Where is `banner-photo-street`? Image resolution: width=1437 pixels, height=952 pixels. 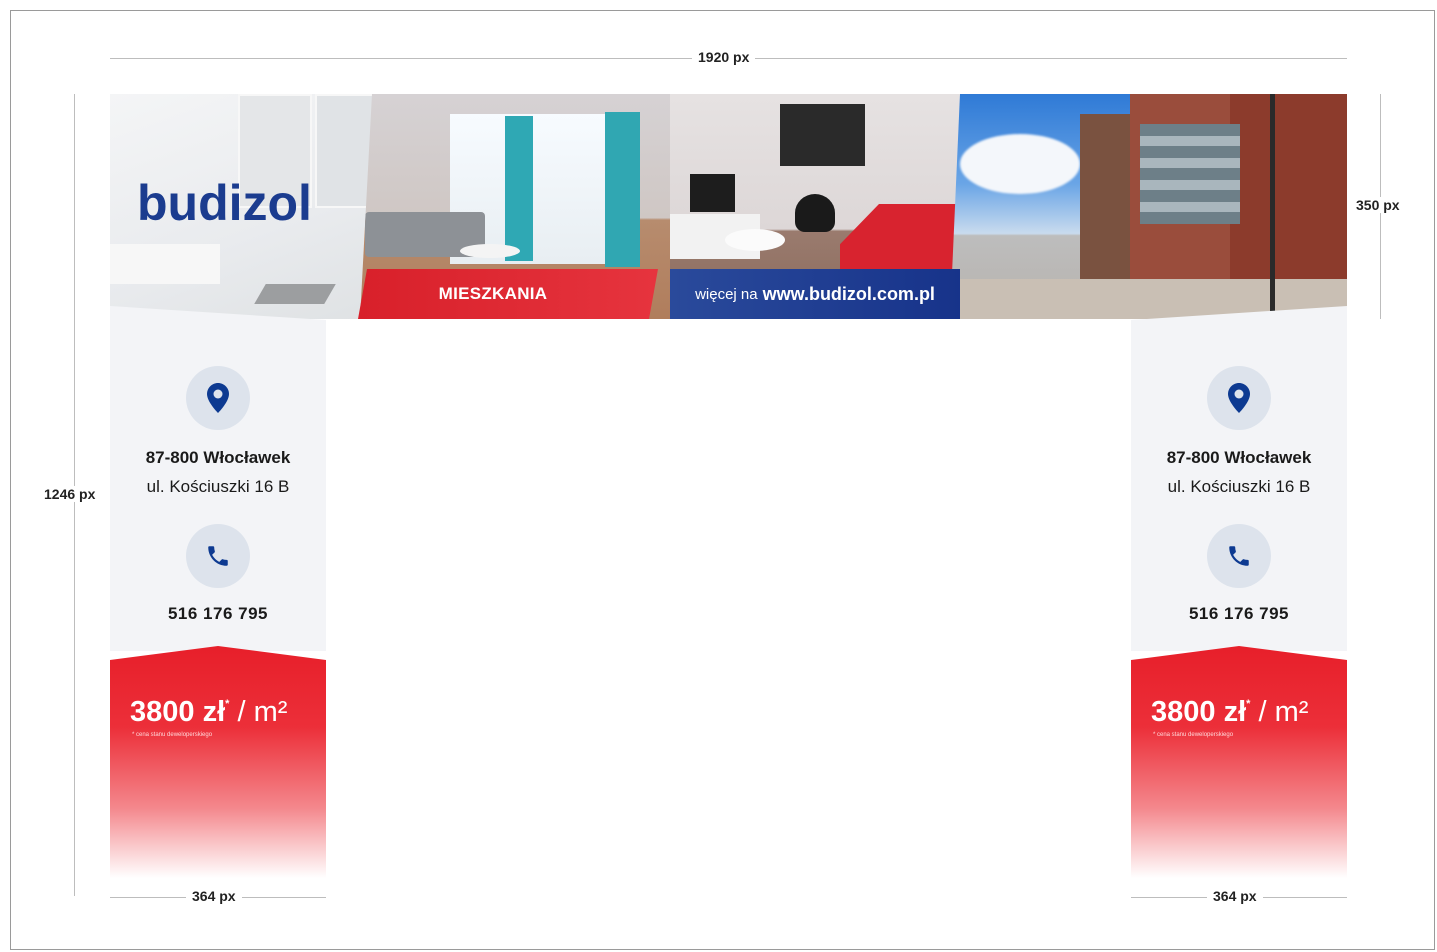
banner-photo-street is located at coordinates (1148, 206).